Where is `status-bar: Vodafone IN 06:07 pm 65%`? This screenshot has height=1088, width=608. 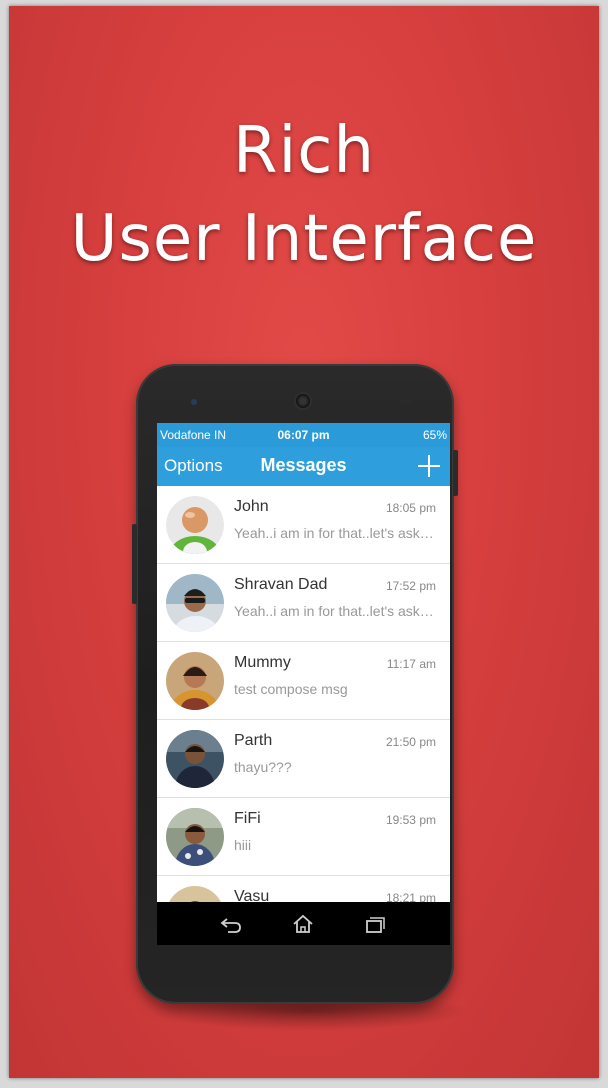 status-bar: Vodafone IN 06:07 pm 65% is located at coordinates (303, 435).